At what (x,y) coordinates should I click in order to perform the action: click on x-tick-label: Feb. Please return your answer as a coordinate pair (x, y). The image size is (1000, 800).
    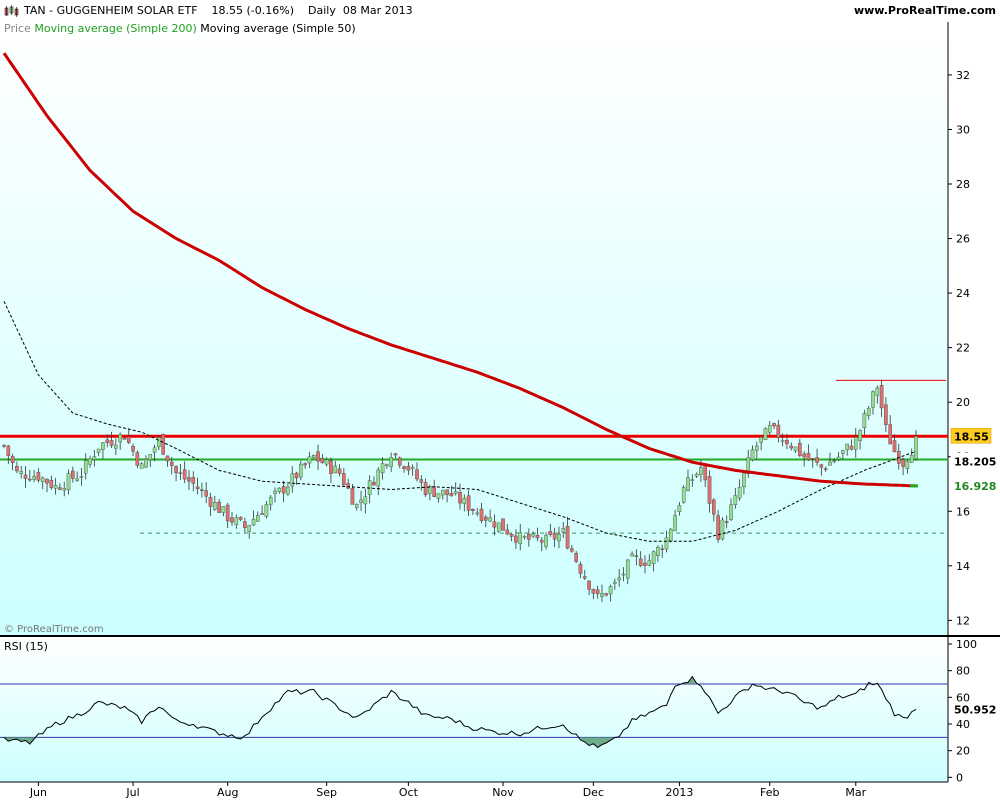
    Looking at the image, I should click on (769, 792).